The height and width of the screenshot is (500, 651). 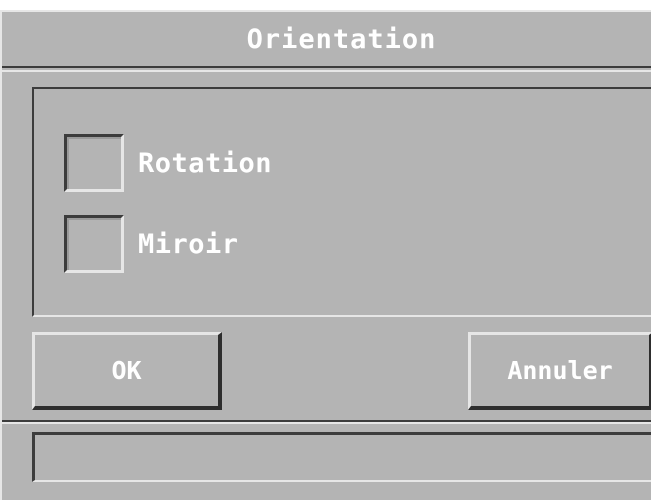 I want to click on title-separator, so click(x=326, y=71).